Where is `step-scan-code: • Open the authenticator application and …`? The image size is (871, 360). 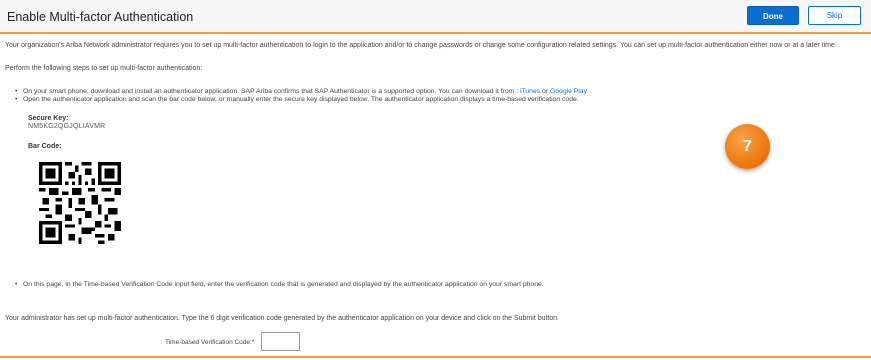
step-scan-code: • Open the authenticator application and … is located at coordinates (297, 99).